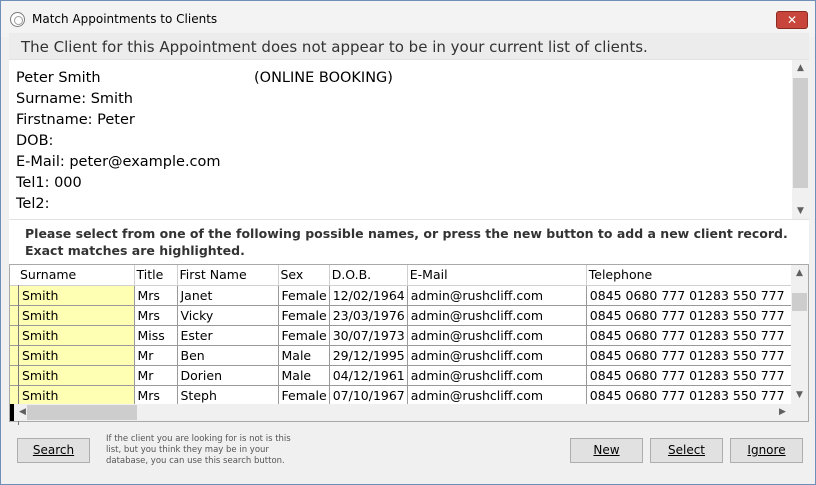 Image resolution: width=816 pixels, height=485 pixels. I want to click on client-dob: DOB:, so click(35, 141).